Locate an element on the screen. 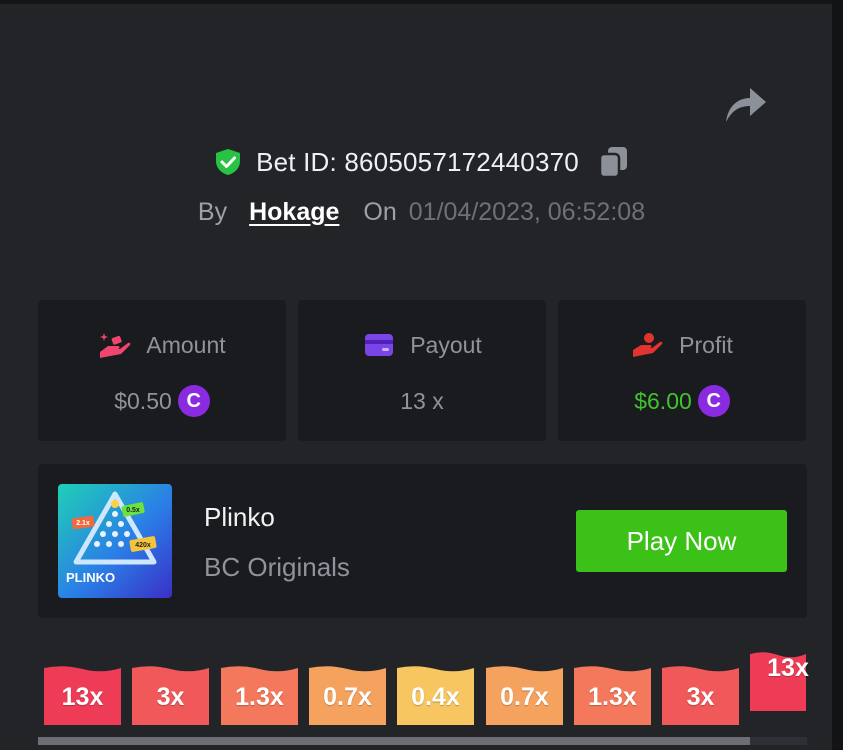  on-label: On is located at coordinates (380, 211).